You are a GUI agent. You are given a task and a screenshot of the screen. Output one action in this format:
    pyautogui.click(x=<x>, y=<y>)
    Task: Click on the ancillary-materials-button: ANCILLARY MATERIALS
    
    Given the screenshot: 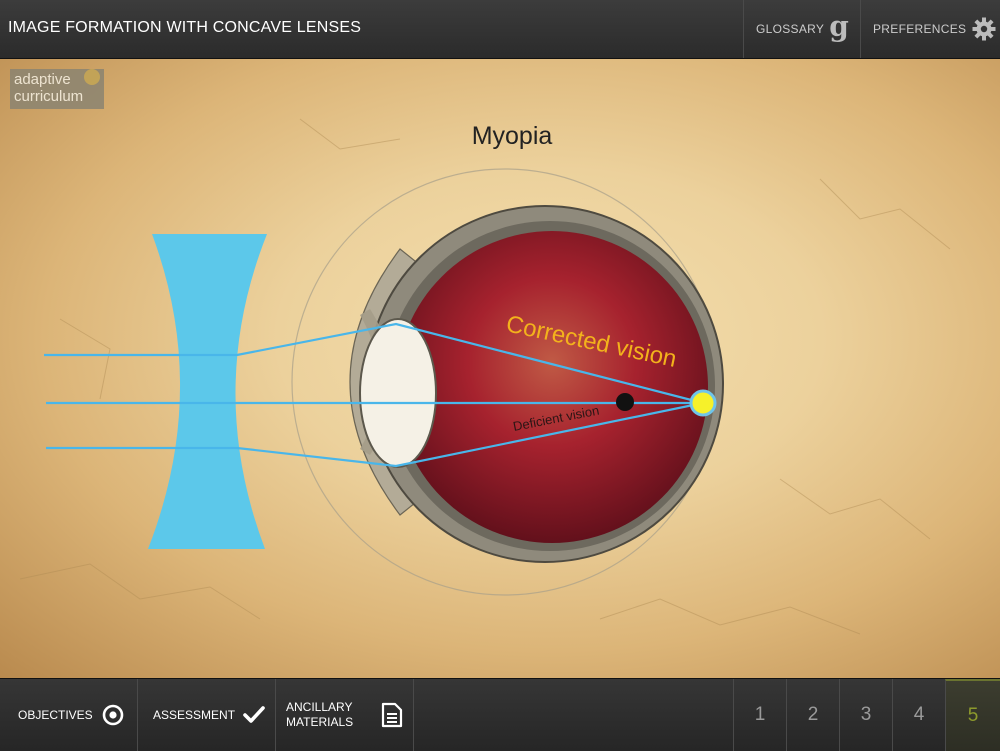 What is the action you would take?
    pyautogui.click(x=345, y=715)
    